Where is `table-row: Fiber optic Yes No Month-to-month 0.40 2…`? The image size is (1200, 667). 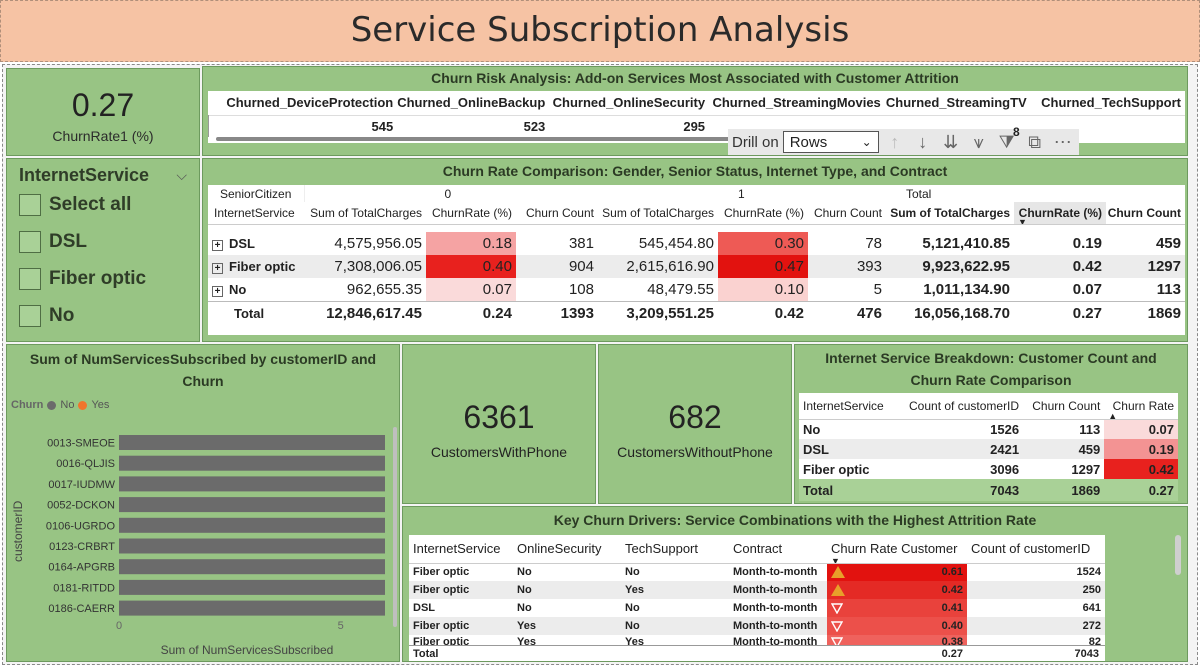
table-row: Fiber optic Yes No Month-to-month 0.40 2… is located at coordinates (757, 626).